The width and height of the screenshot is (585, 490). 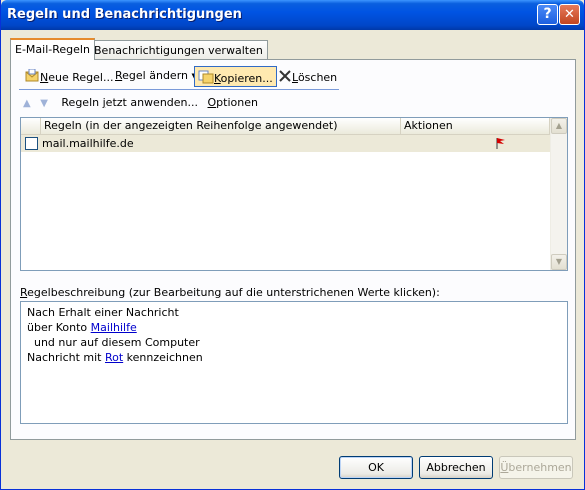 What do you see at coordinates (151, 75) in the screenshot?
I see `edit-rule-label: Regel ändern` at bounding box center [151, 75].